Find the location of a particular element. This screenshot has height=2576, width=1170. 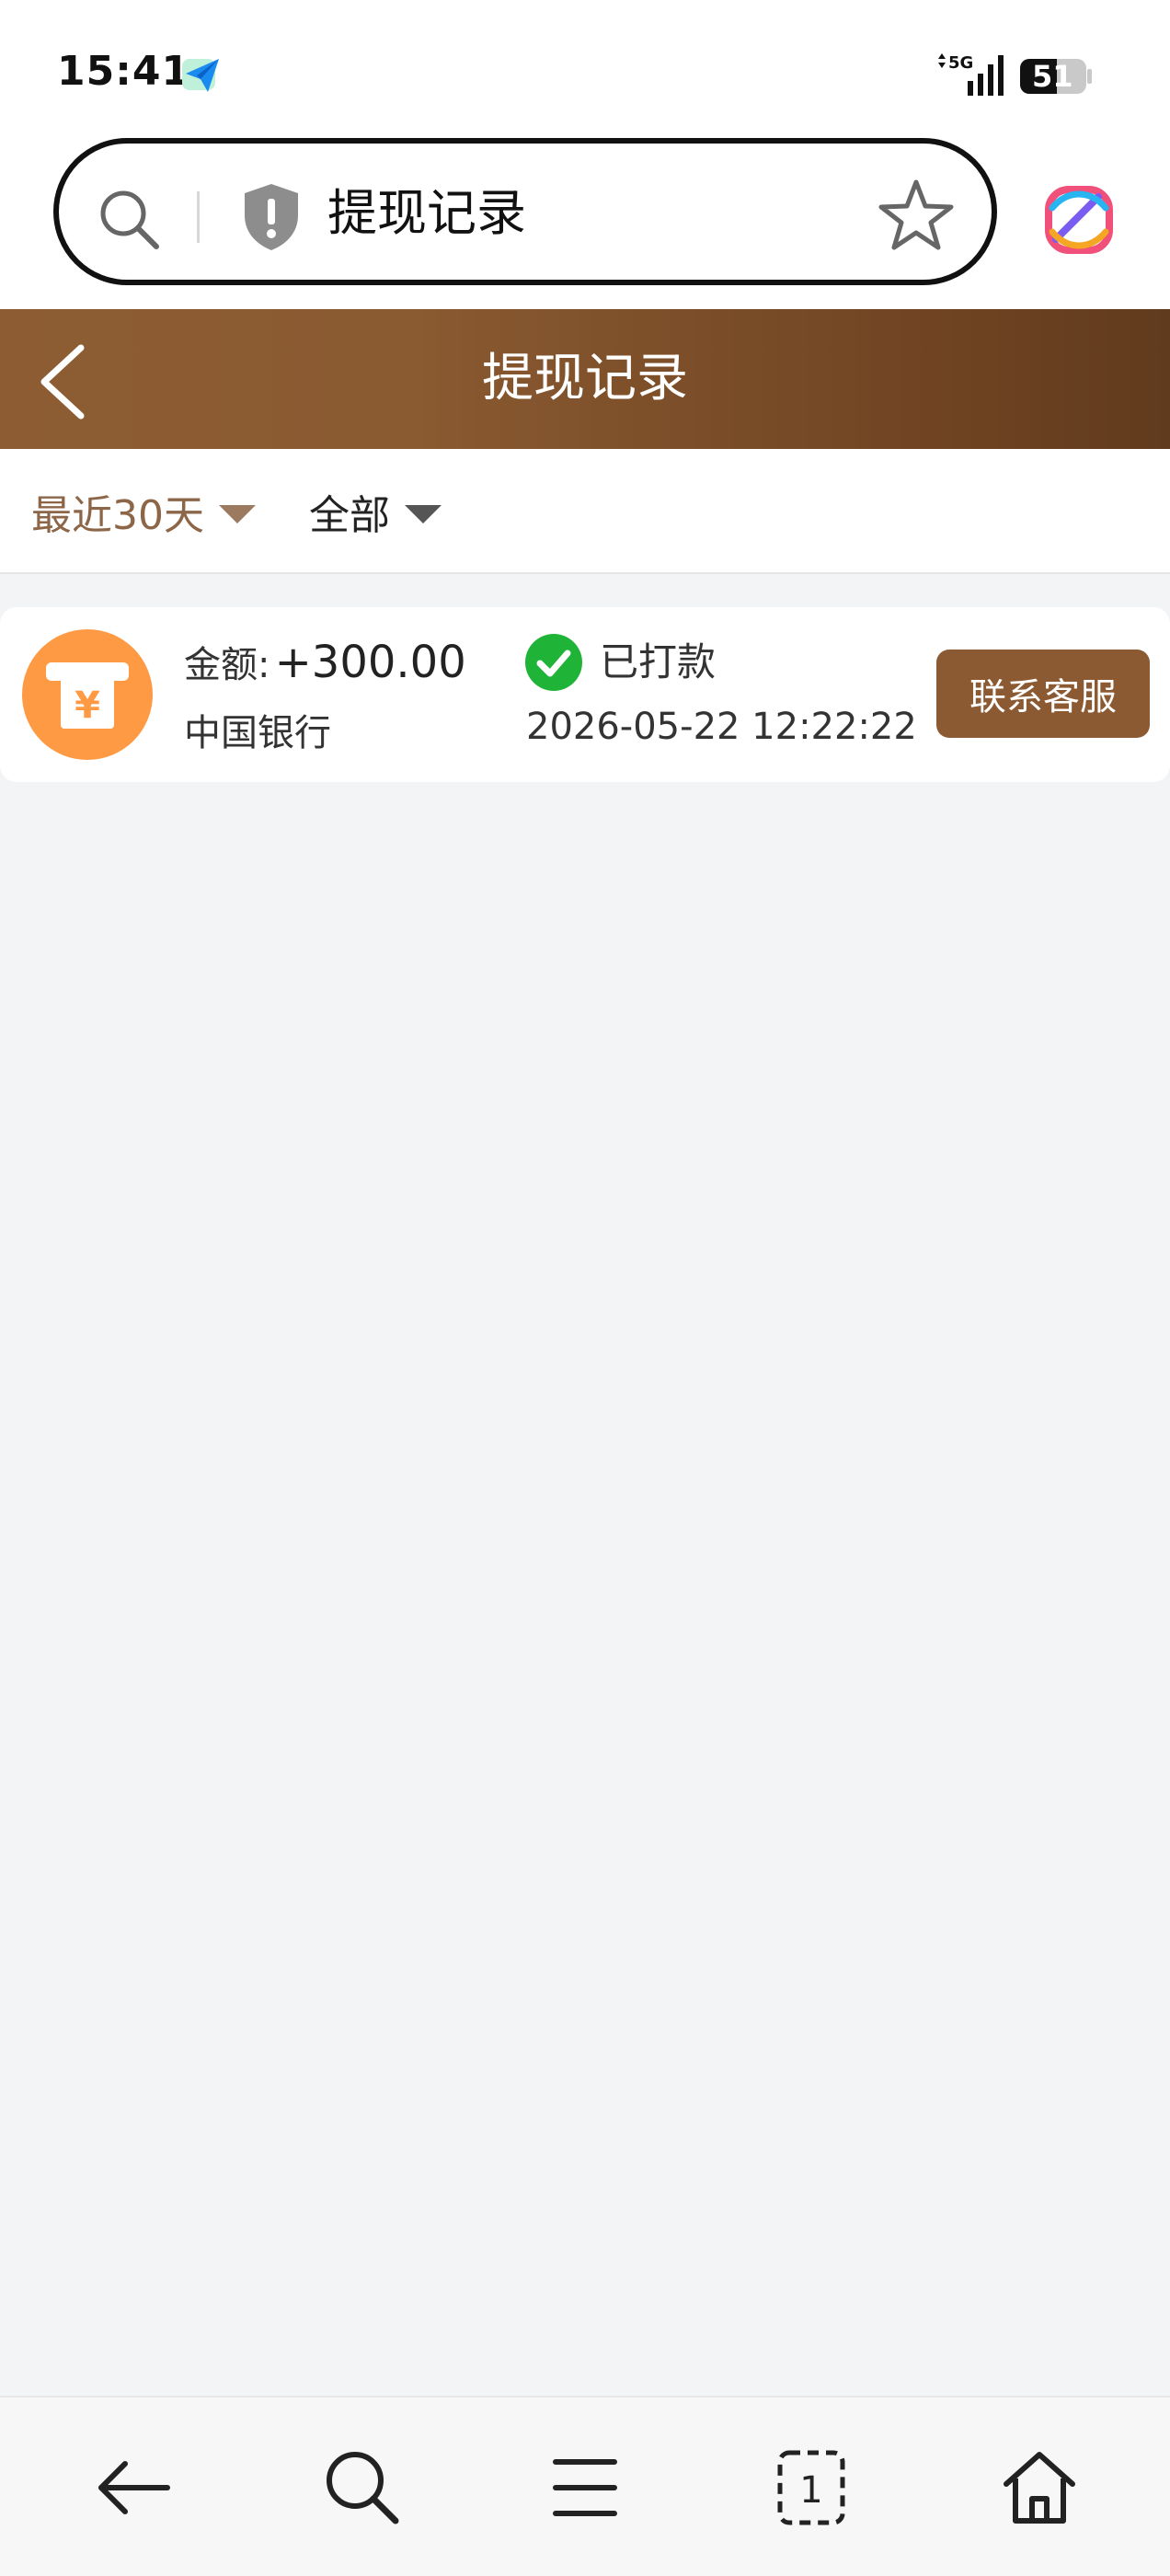

amount-value: +300.00 is located at coordinates (370, 662).